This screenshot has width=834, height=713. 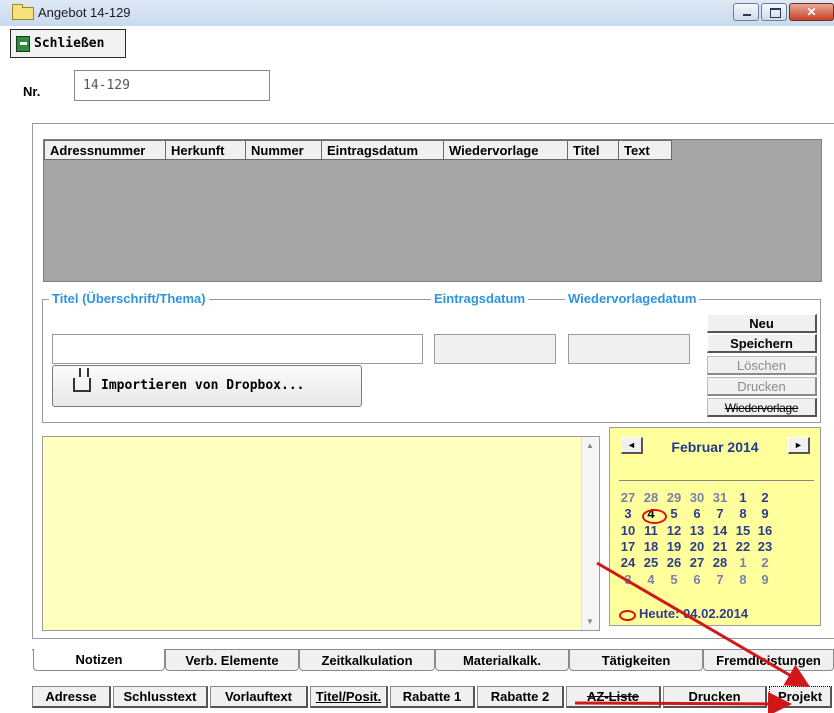 What do you see at coordinates (593, 150) in the screenshot?
I see `column-header: Titel` at bounding box center [593, 150].